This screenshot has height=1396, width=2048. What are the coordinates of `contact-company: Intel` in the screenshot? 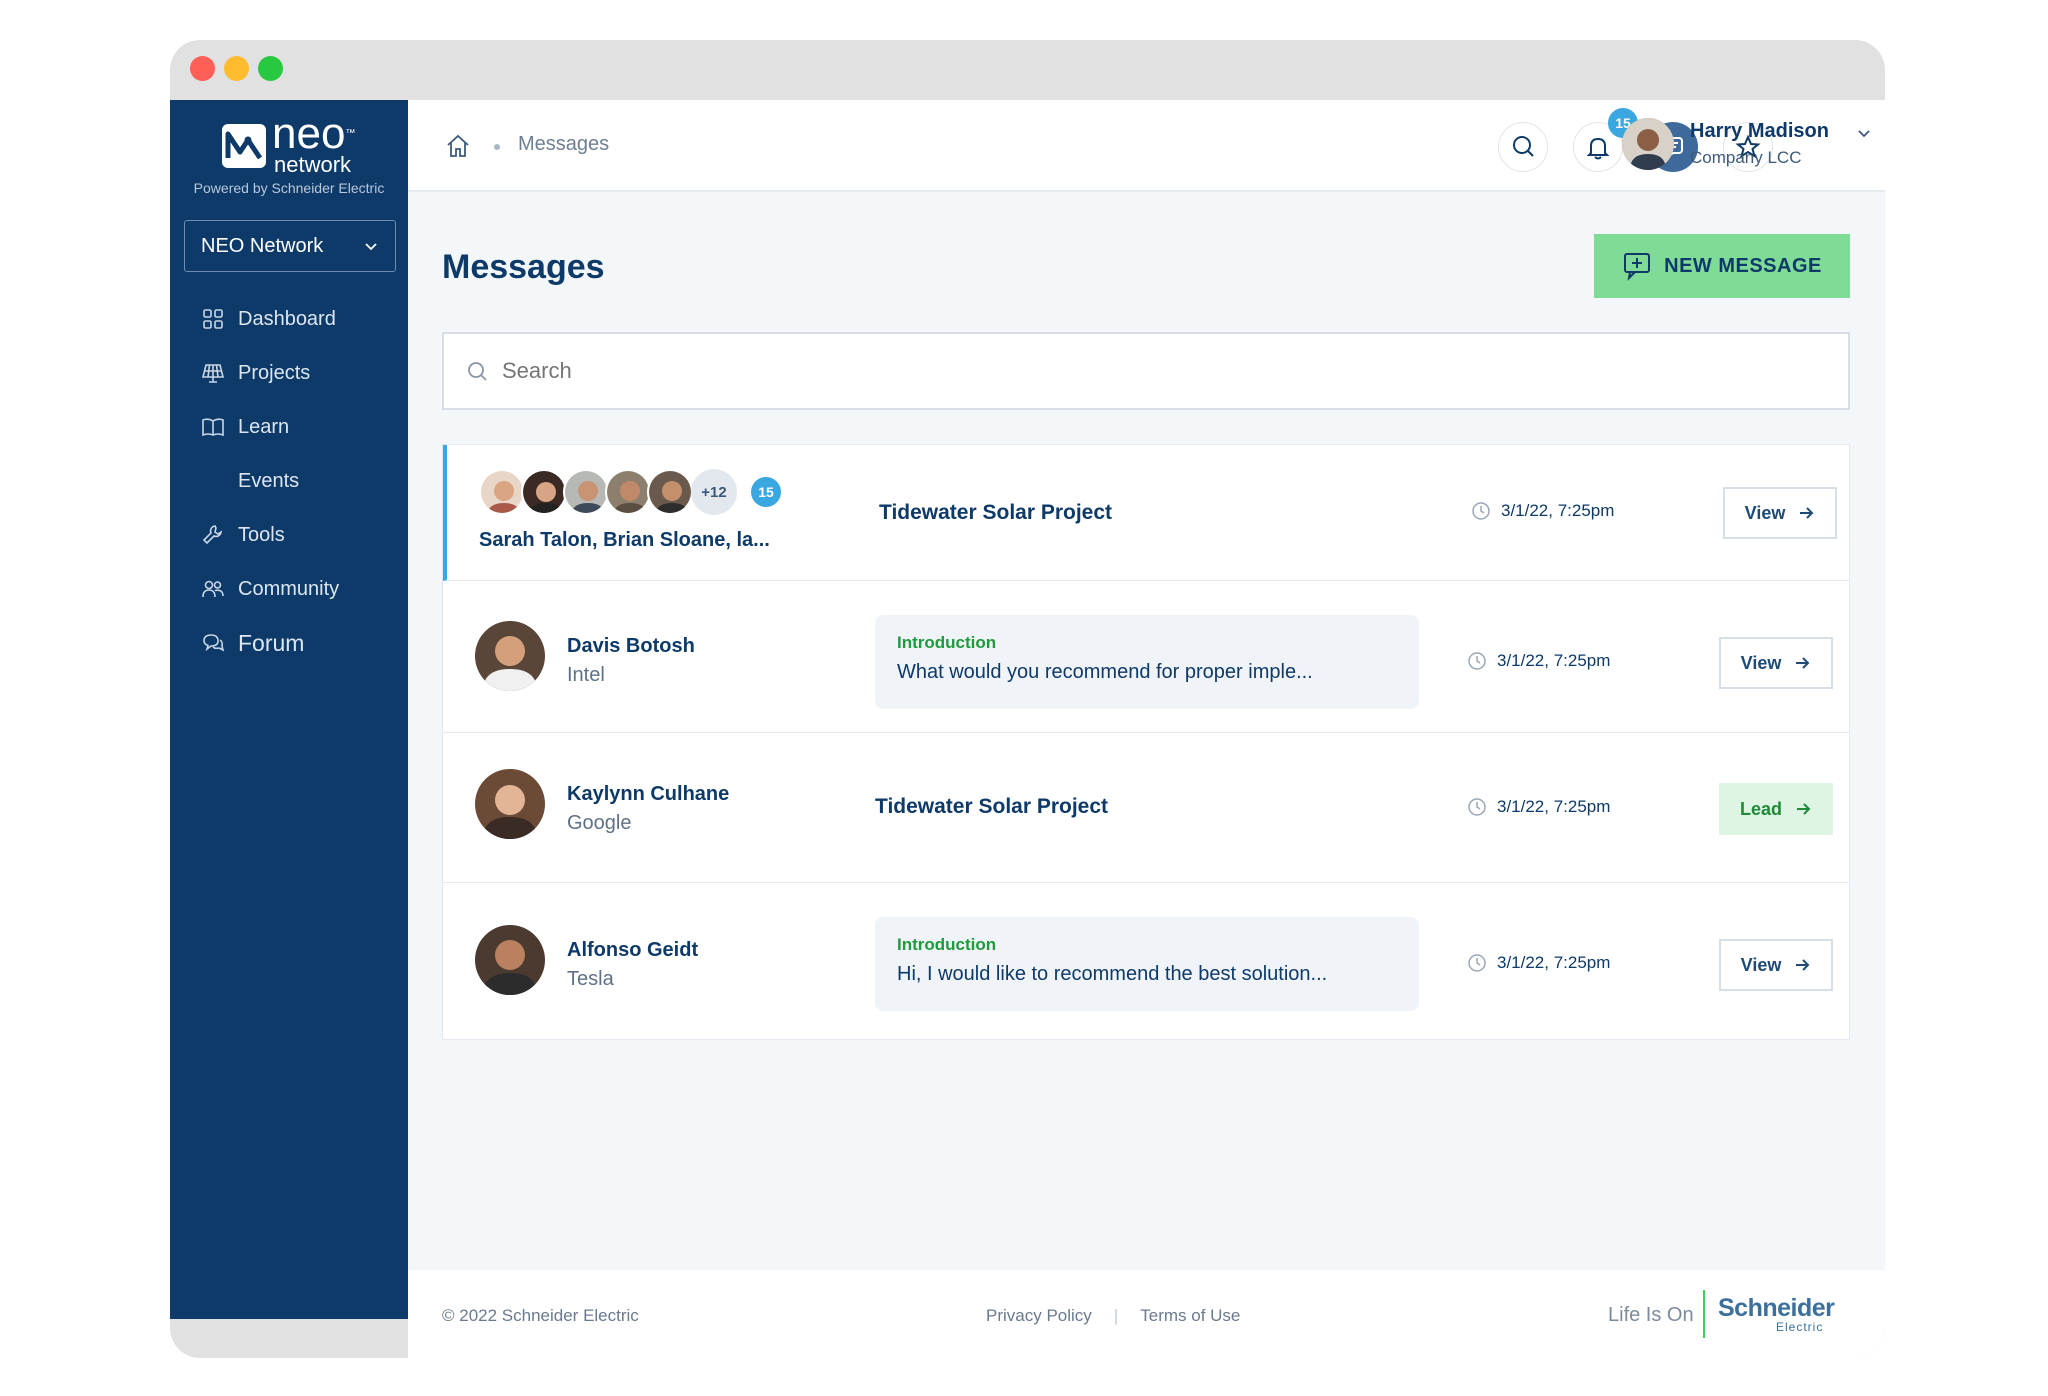 It's located at (586, 675).